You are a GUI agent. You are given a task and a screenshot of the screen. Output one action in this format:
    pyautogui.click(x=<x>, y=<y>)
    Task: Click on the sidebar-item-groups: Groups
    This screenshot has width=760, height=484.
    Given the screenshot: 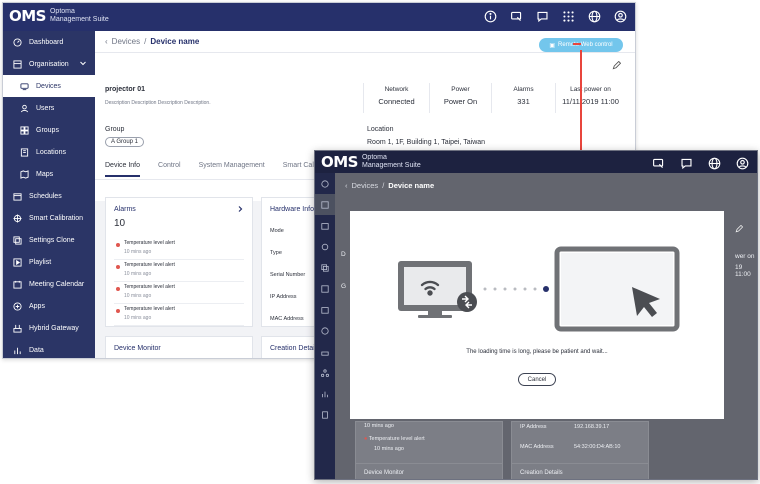 What is the action you would take?
    pyautogui.click(x=49, y=130)
    